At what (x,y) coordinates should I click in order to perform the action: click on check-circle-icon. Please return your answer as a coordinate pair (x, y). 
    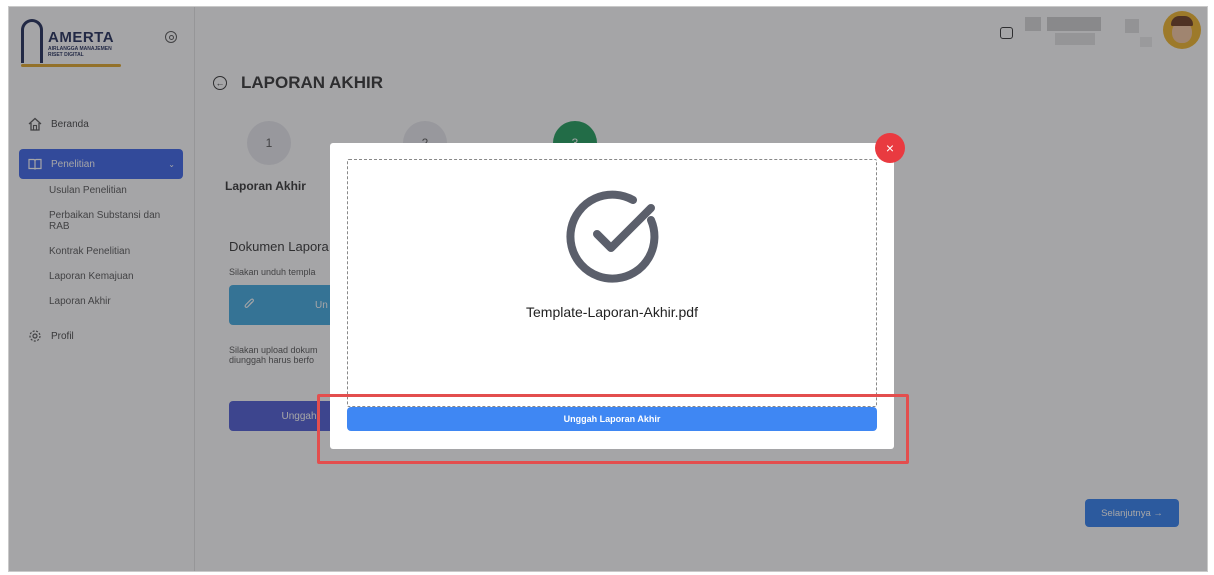
    Looking at the image, I should click on (612, 236).